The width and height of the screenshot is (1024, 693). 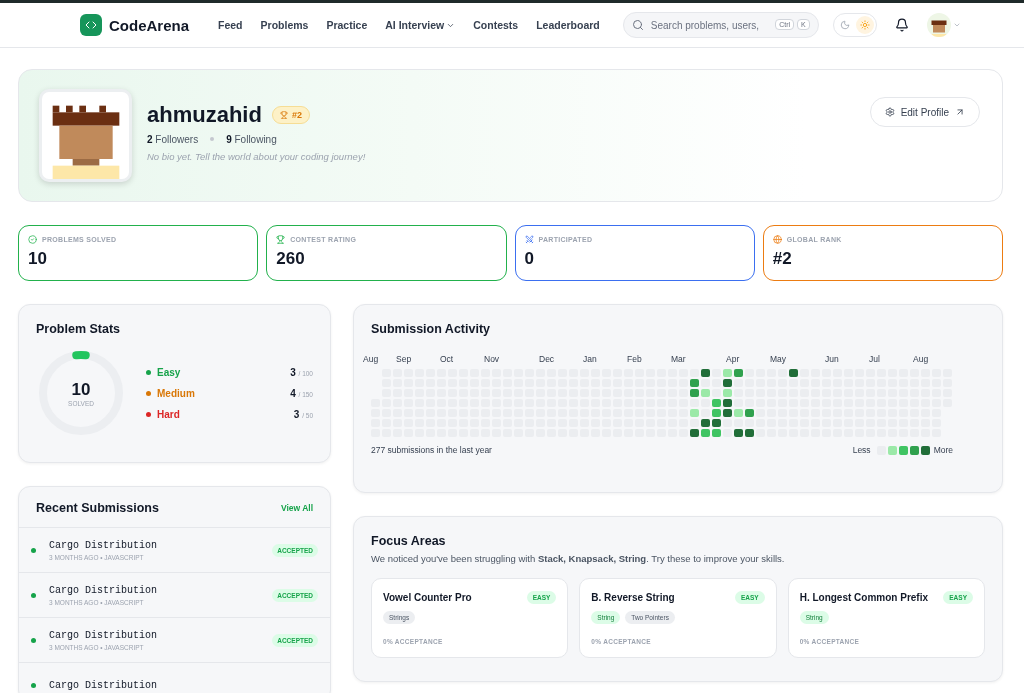 What do you see at coordinates (637, 25) in the screenshot?
I see `search-icon` at bounding box center [637, 25].